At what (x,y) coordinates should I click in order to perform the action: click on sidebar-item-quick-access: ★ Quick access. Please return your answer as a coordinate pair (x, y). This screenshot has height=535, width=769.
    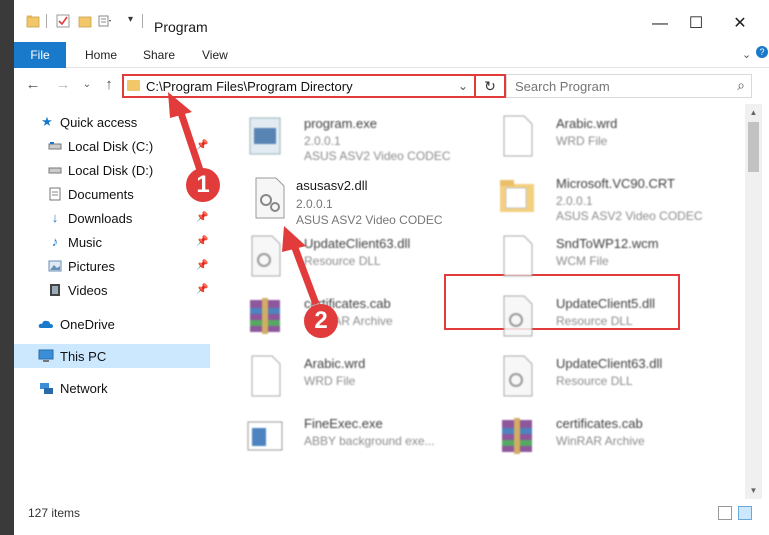
    Looking at the image, I should click on (112, 122).